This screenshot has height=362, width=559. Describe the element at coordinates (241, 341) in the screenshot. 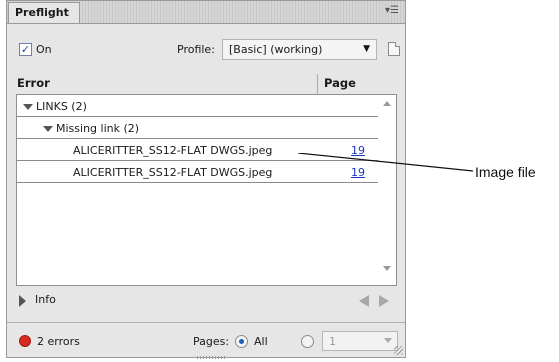

I see `pages-all-radio` at that location.